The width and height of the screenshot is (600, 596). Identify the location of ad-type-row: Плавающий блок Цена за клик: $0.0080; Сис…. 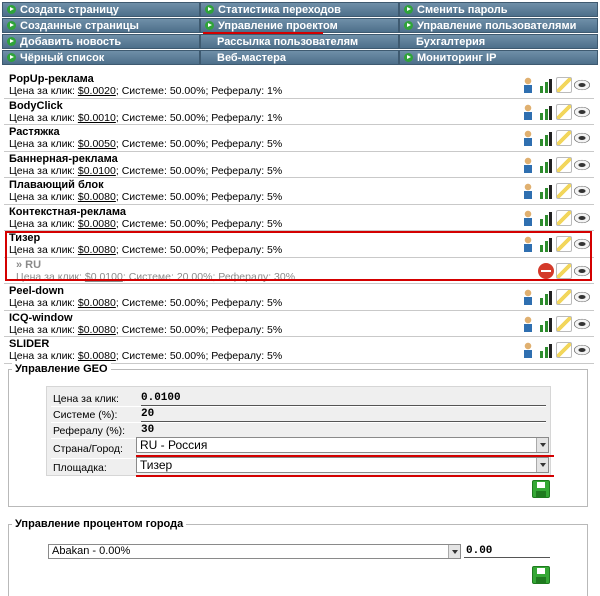
(299, 191).